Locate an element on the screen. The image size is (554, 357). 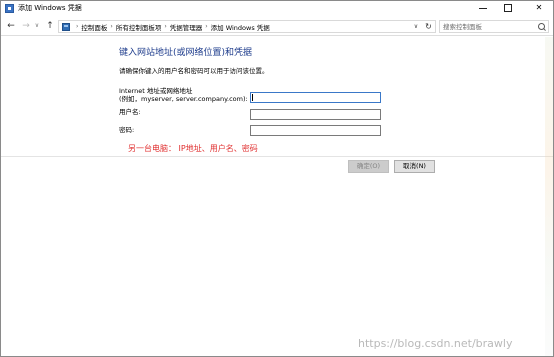
breadcrumb: › 控制面板 › 所有控制面板项 › 凭据管理器 › 添加 Windows 凭据 is located at coordinates (171, 26).